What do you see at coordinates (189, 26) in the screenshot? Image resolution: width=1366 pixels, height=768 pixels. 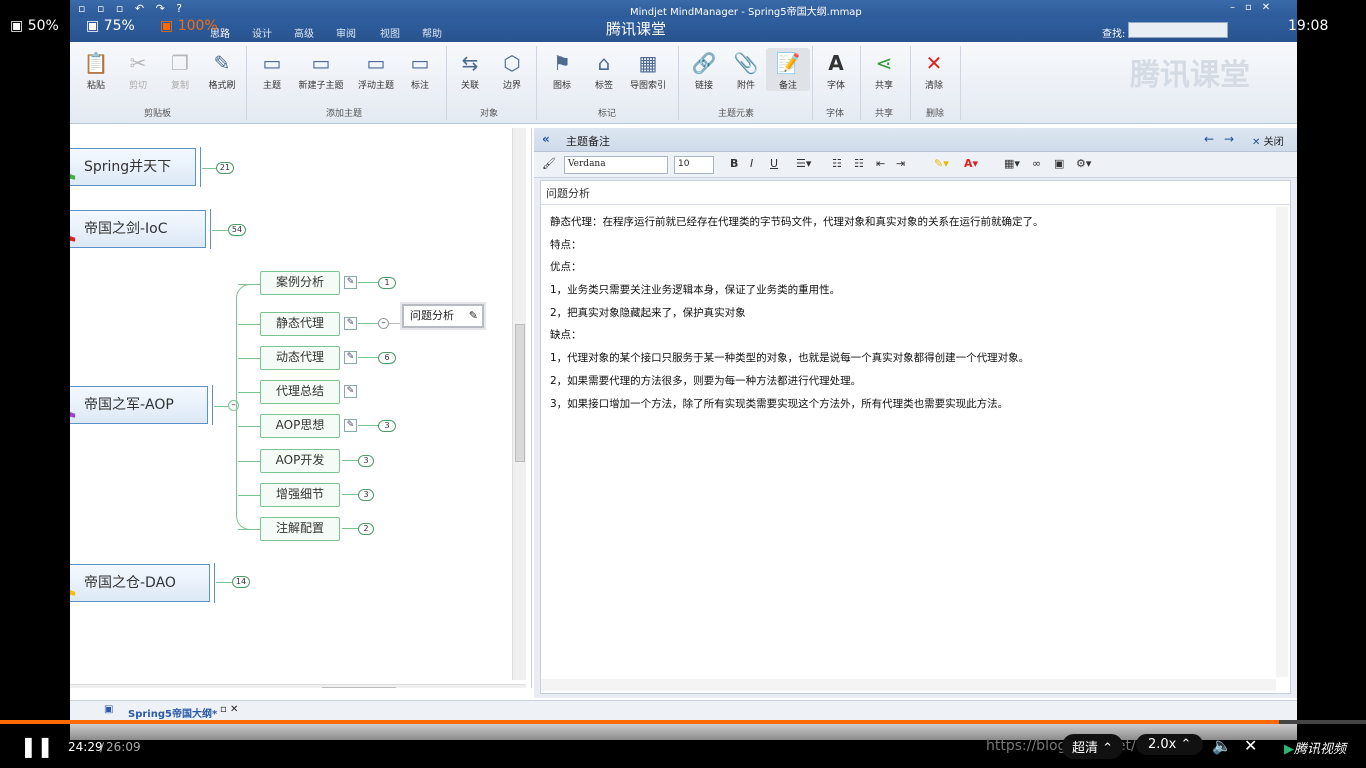 I see `opacity-option-active: ▣ 100%` at bounding box center [189, 26].